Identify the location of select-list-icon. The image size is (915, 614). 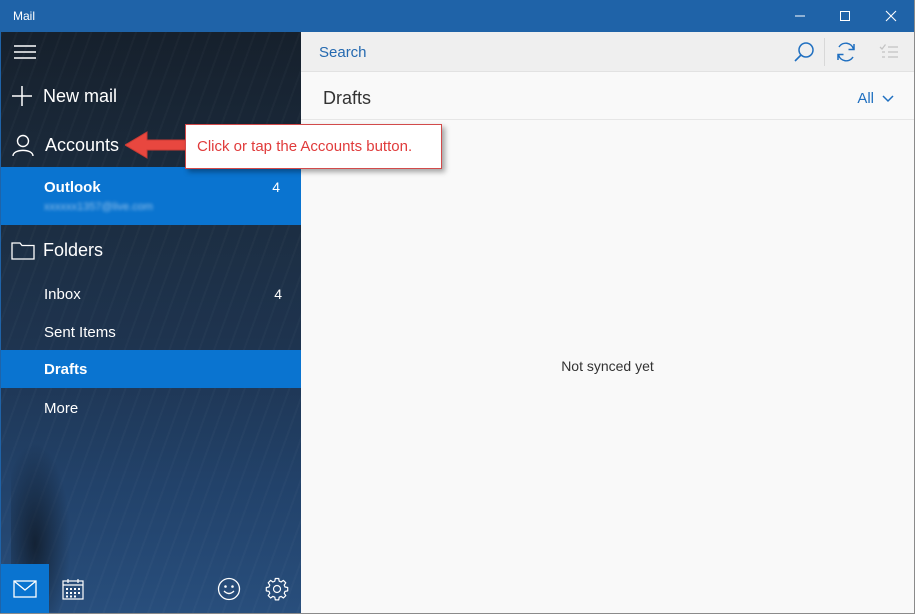
(888, 51).